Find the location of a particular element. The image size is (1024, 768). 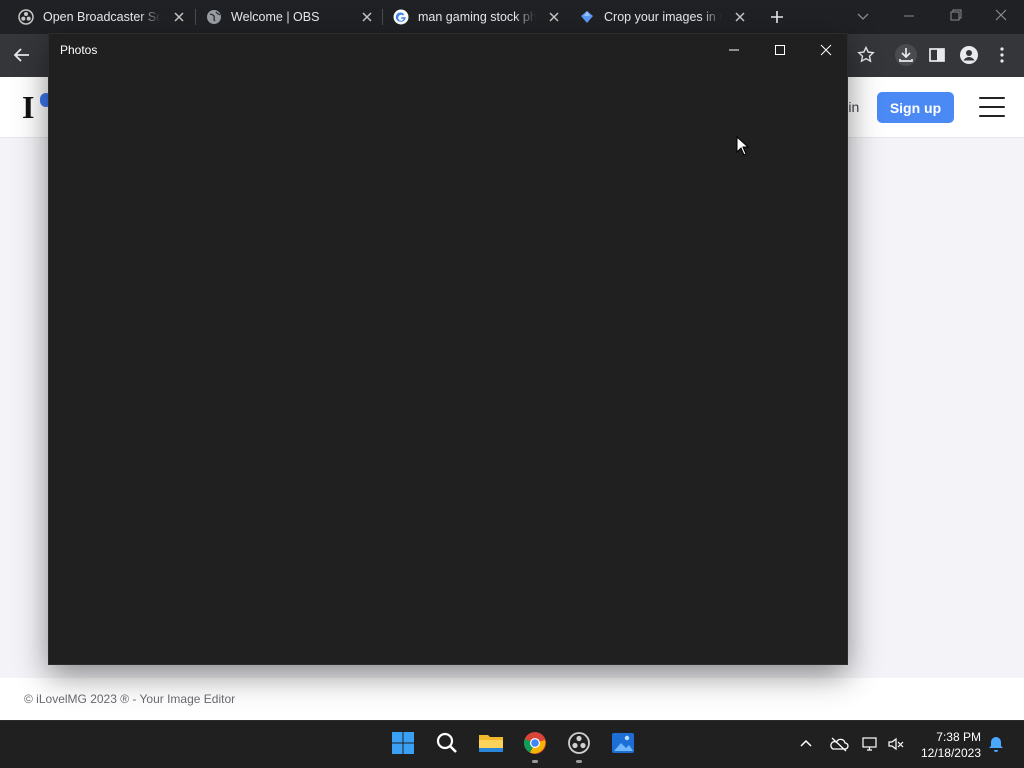

notification-button is located at coordinates (996, 744).